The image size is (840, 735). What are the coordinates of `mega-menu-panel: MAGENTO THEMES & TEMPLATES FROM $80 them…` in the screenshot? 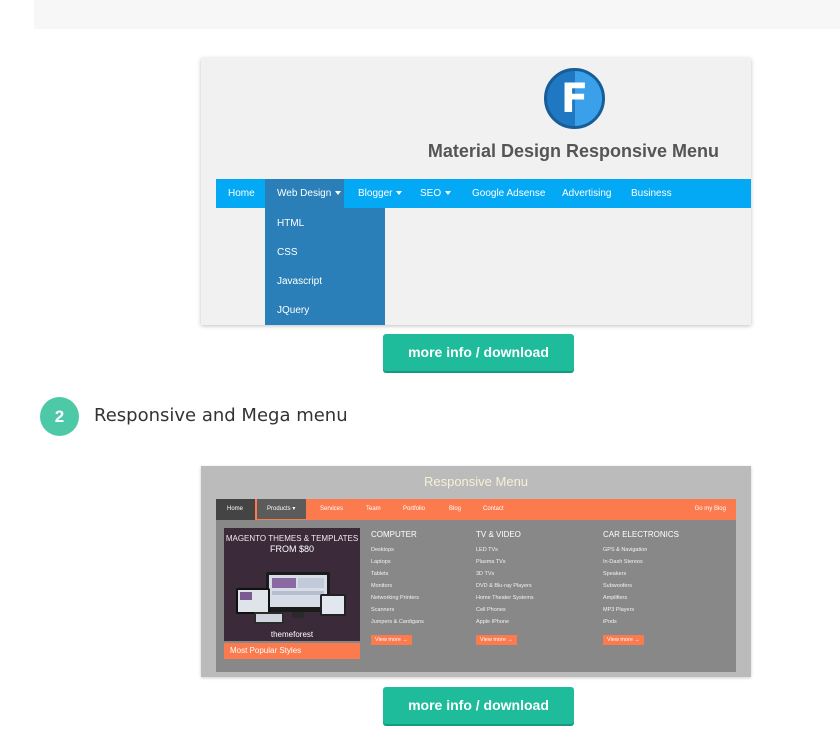 It's located at (476, 596).